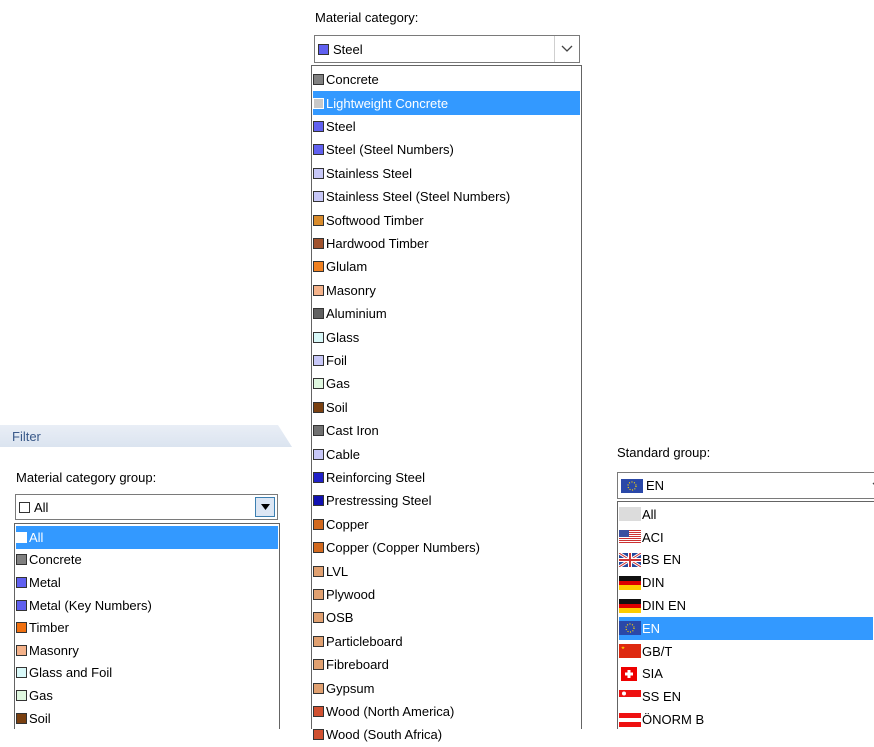 The width and height of the screenshot is (874, 747). Describe the element at coordinates (746, 628) in the screenshot. I see `list-item: EN` at that location.